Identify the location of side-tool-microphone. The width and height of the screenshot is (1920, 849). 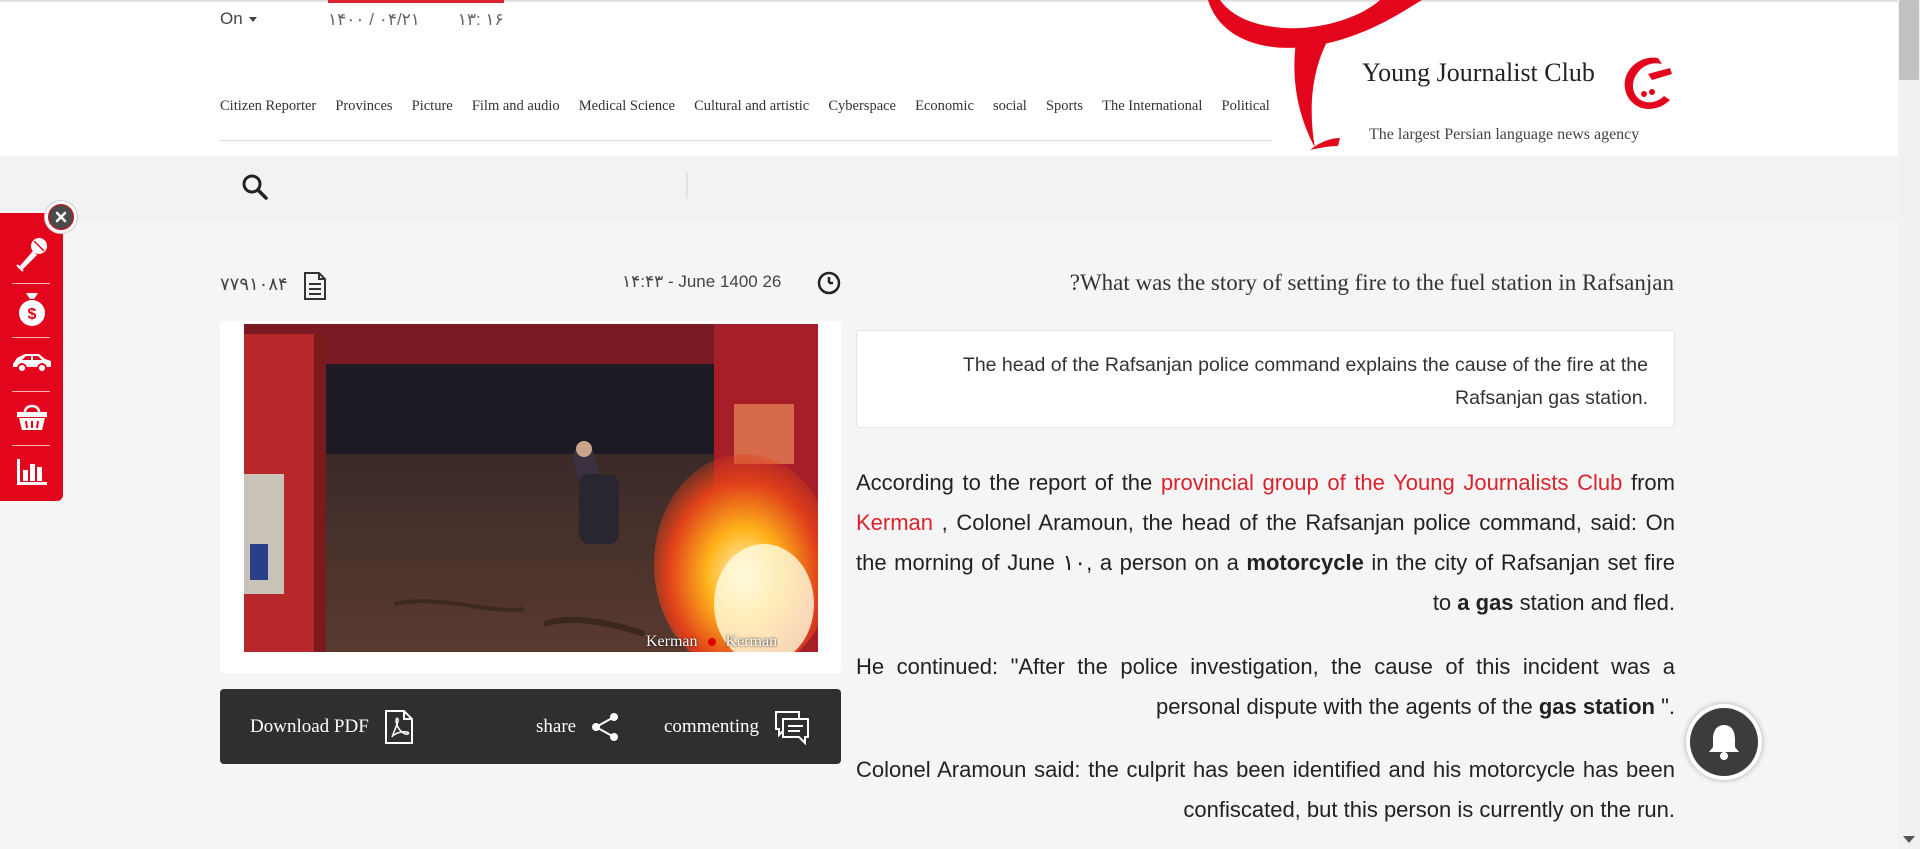
(32, 254).